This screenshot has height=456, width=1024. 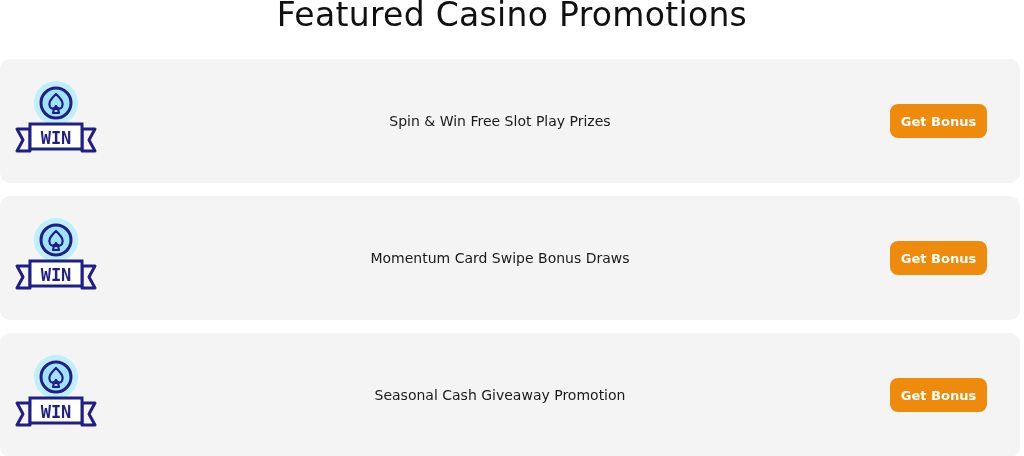 I want to click on promotion-name: Seasonal Cash Giveaway Promotion, so click(x=500, y=395).